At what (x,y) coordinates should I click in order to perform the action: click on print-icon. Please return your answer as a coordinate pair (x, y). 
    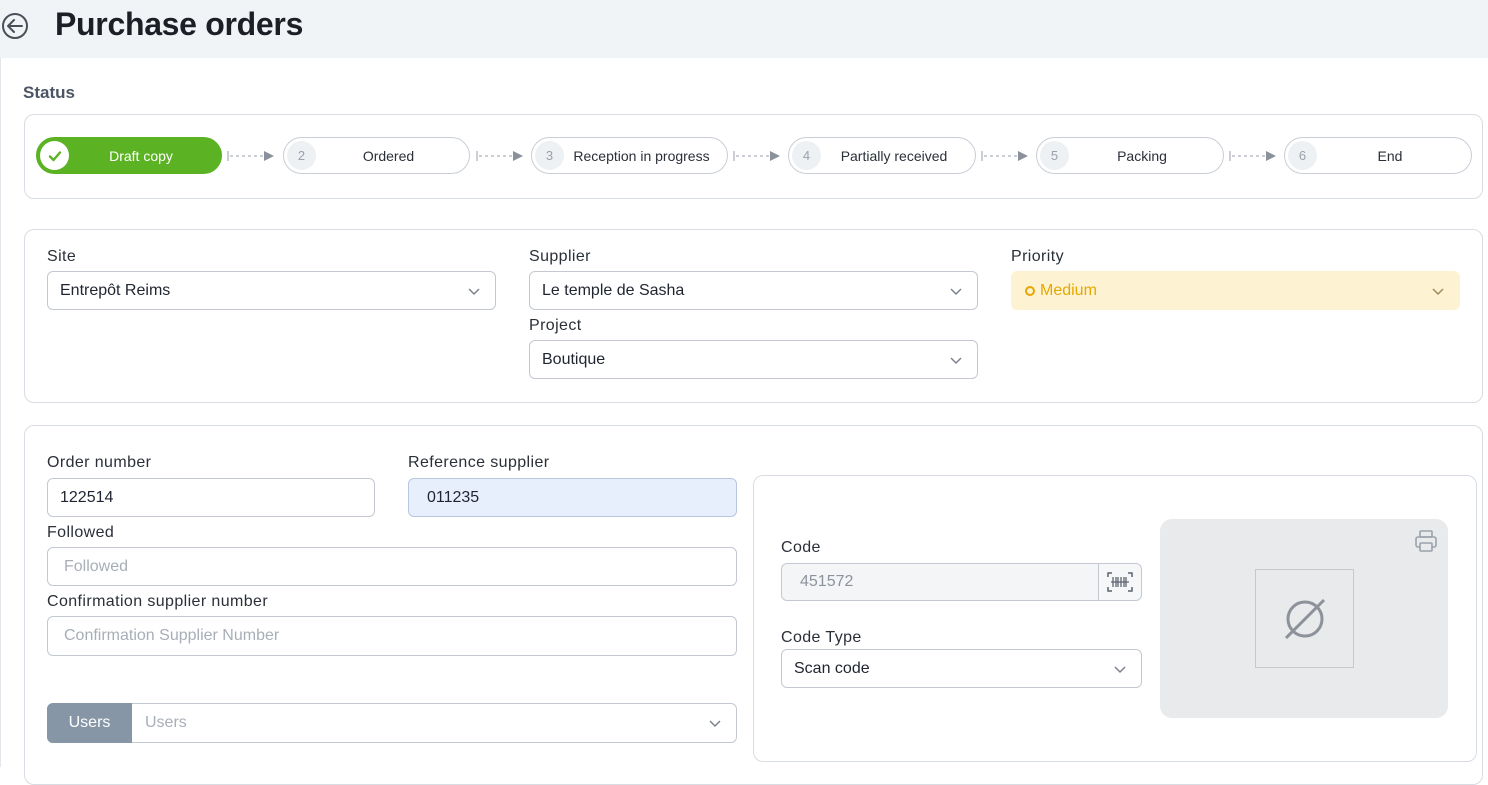
    Looking at the image, I should click on (1426, 541).